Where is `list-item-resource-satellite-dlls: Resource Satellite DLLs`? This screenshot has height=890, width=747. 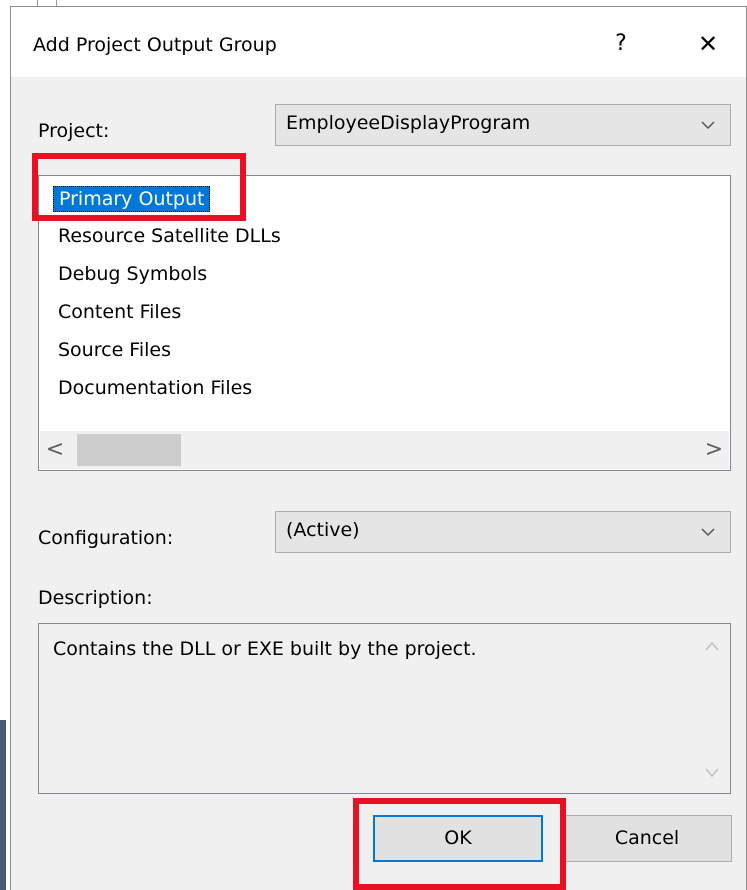
list-item-resource-satellite-dlls: Resource Satellite DLLs is located at coordinates (169, 236).